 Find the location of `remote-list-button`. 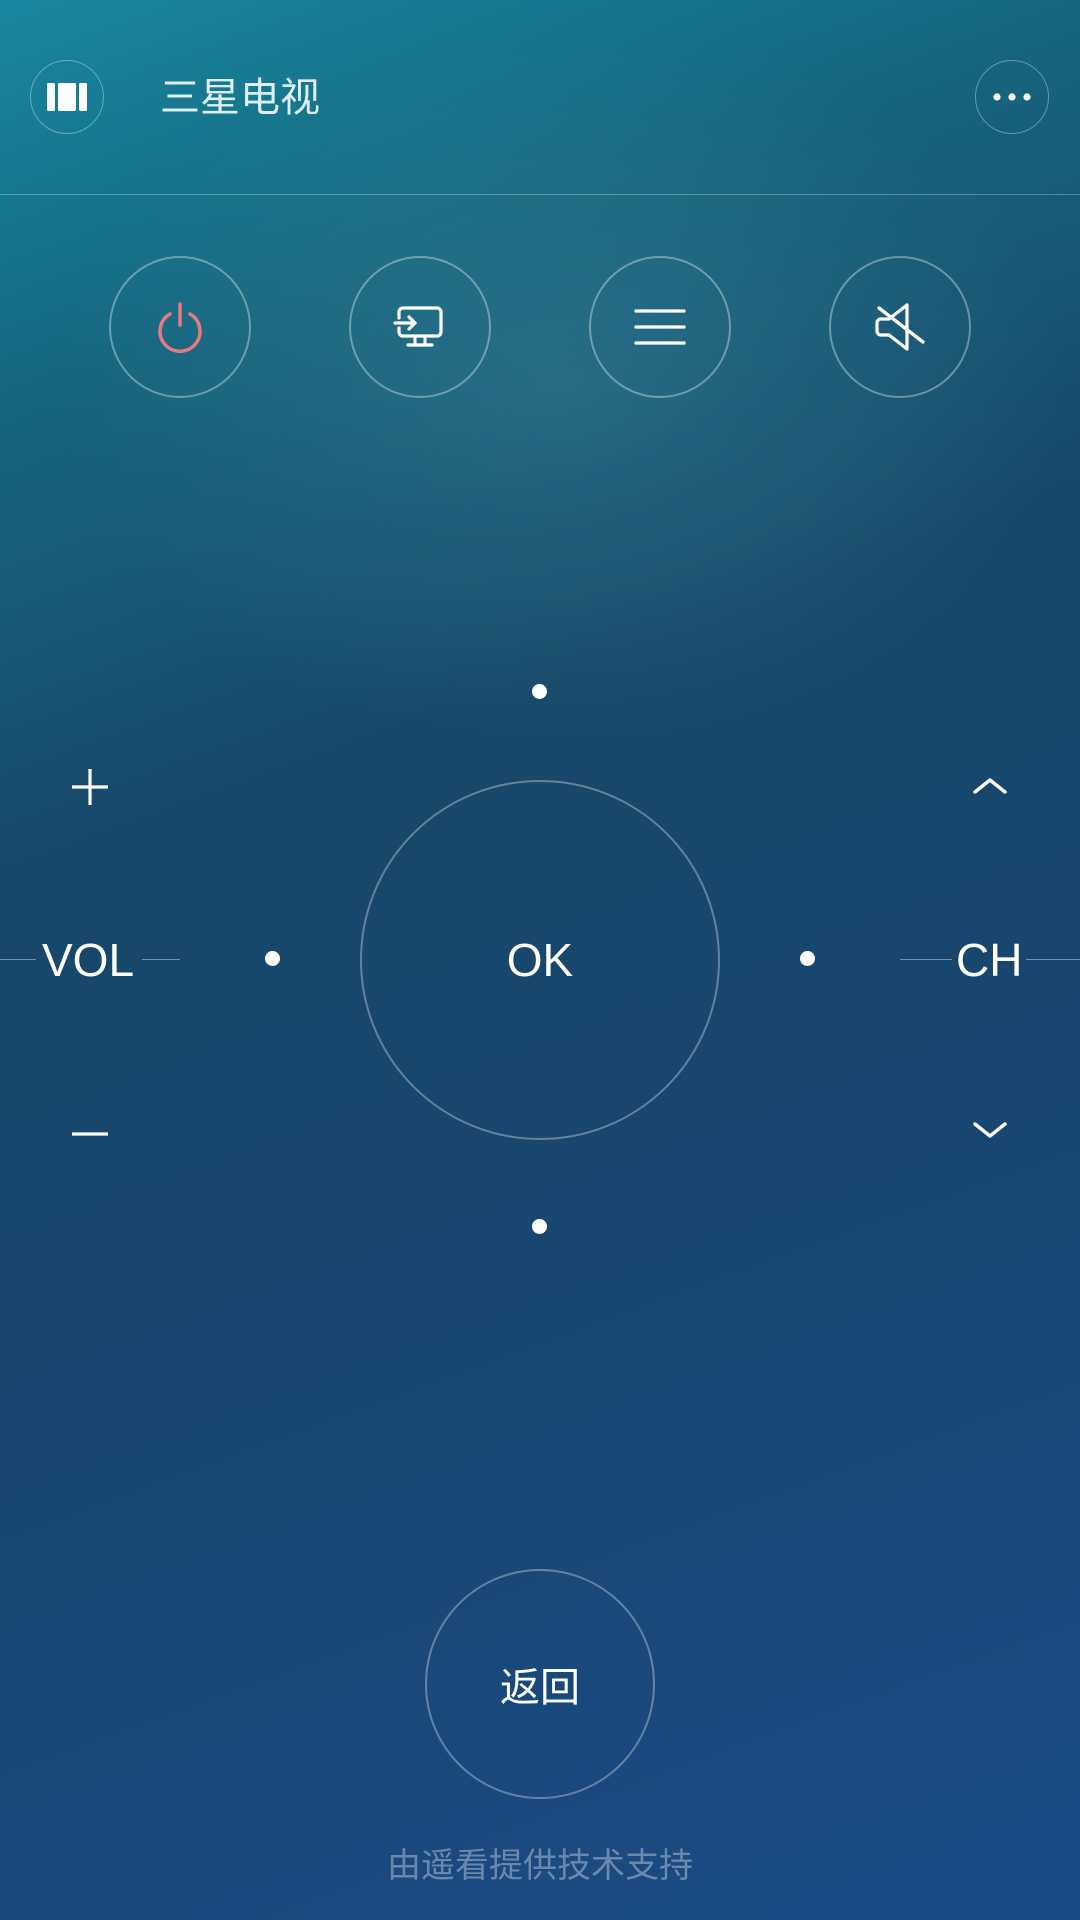

remote-list-button is located at coordinates (67, 97).